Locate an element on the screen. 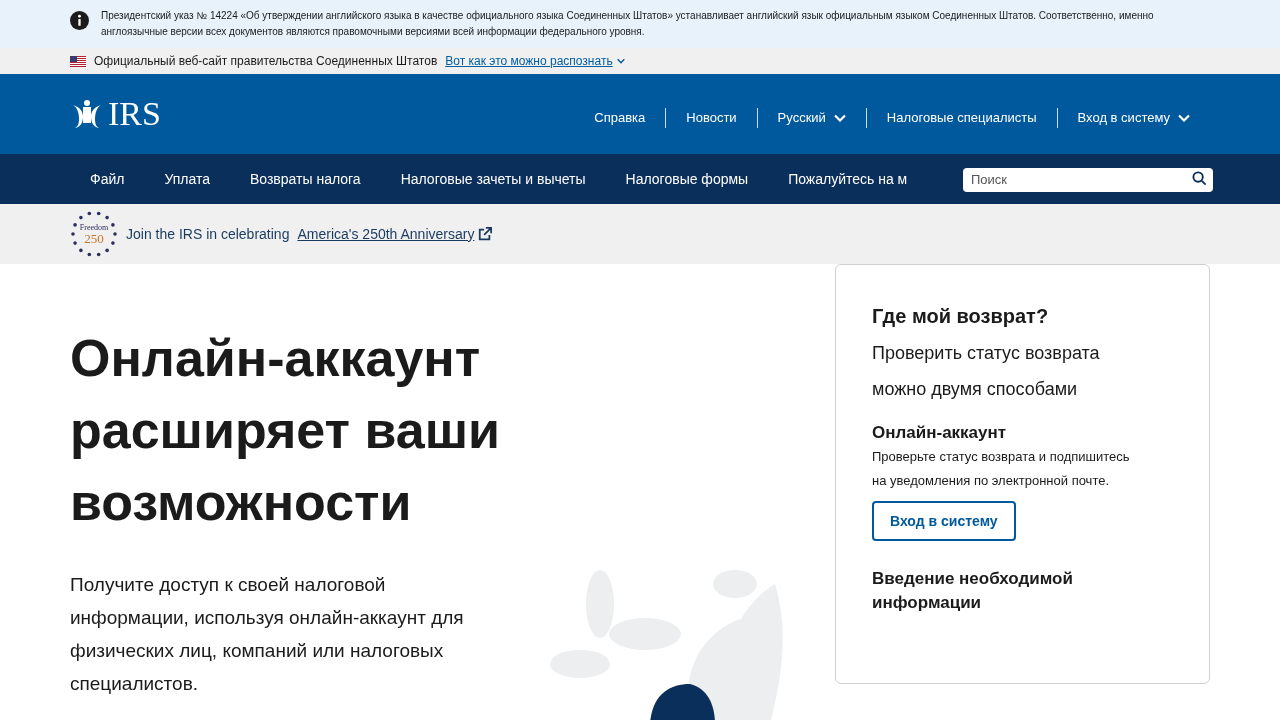 The image size is (1280, 720). main-nav-item: Налоговые формы is located at coordinates (687, 179).